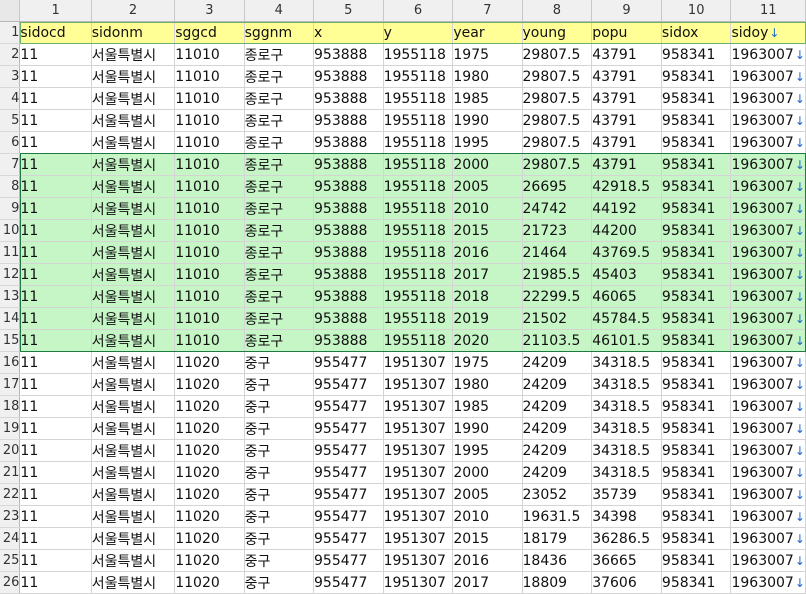  I want to click on row-number: 7, so click(10, 164).